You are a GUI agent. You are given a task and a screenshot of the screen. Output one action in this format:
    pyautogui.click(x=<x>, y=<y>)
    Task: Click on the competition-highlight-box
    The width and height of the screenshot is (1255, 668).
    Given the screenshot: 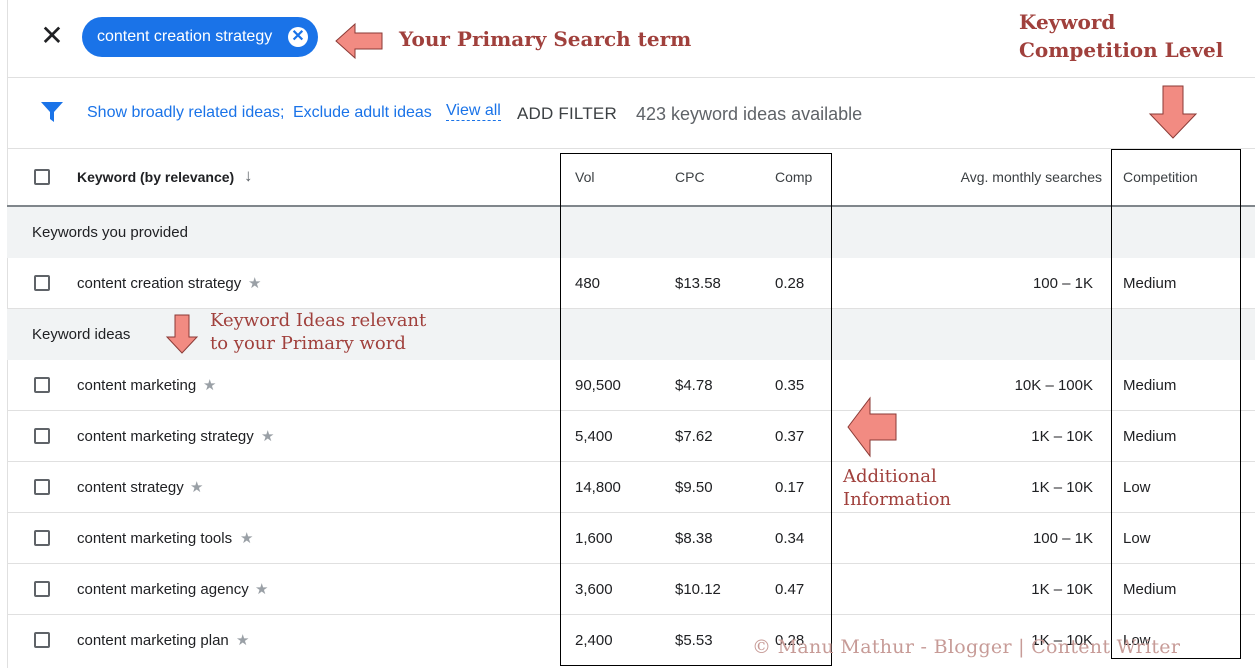 What is the action you would take?
    pyautogui.click(x=1176, y=404)
    